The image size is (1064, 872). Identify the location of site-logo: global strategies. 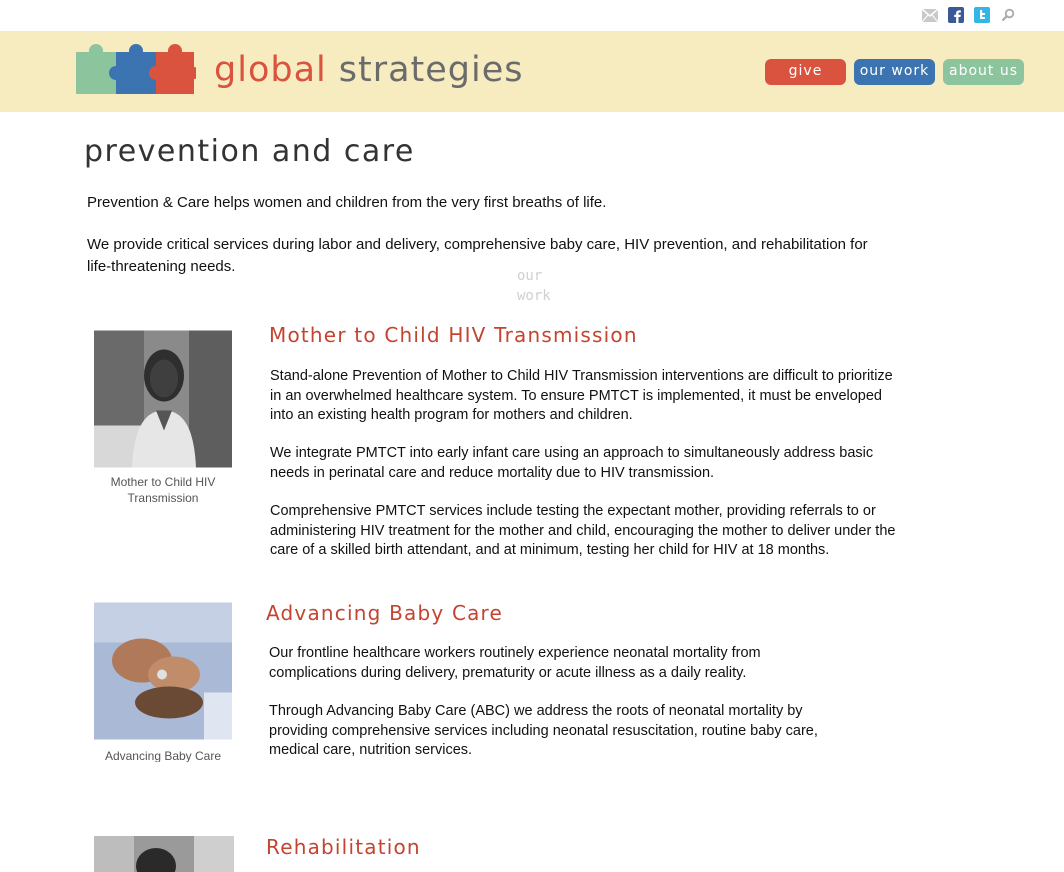
(300, 70).